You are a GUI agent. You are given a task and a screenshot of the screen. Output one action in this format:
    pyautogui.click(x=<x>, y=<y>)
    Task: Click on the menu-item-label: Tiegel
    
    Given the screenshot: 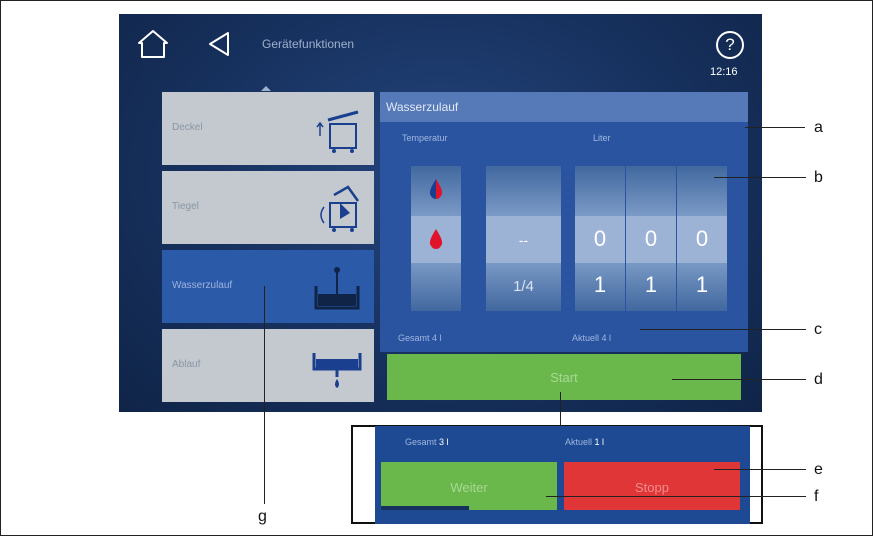 What is the action you would take?
    pyautogui.click(x=185, y=206)
    